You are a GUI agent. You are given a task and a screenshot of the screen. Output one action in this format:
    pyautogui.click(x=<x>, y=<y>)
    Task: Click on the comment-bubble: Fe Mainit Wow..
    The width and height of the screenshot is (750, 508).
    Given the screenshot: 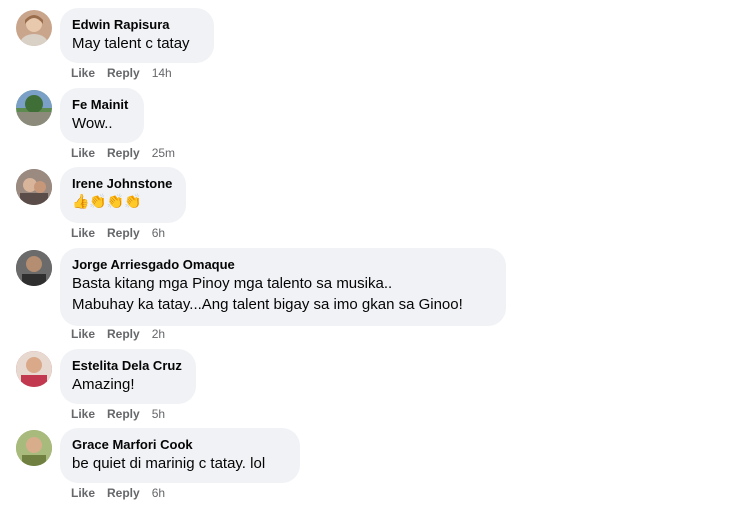 What is the action you would take?
    pyautogui.click(x=102, y=115)
    